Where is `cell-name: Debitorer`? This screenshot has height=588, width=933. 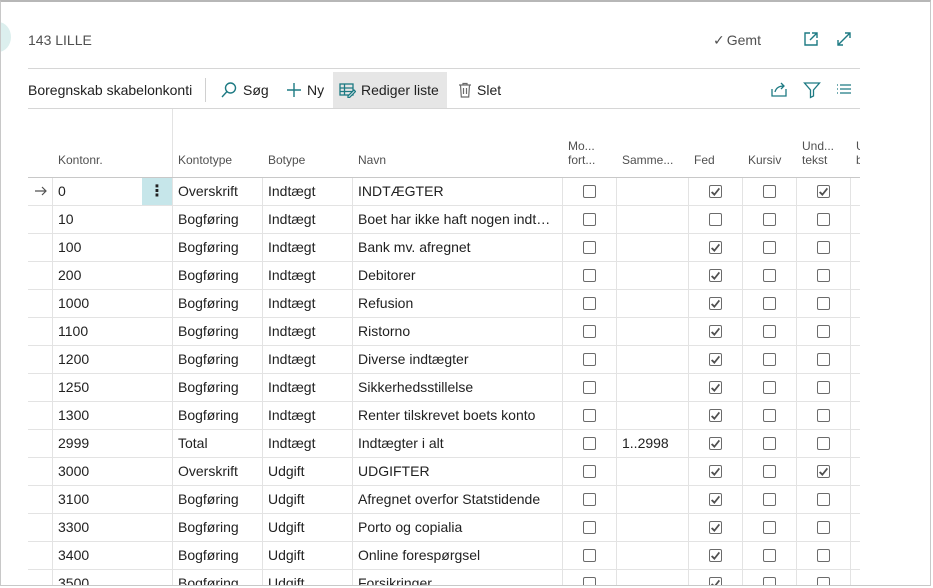 cell-name: Debitorer is located at coordinates (456, 275).